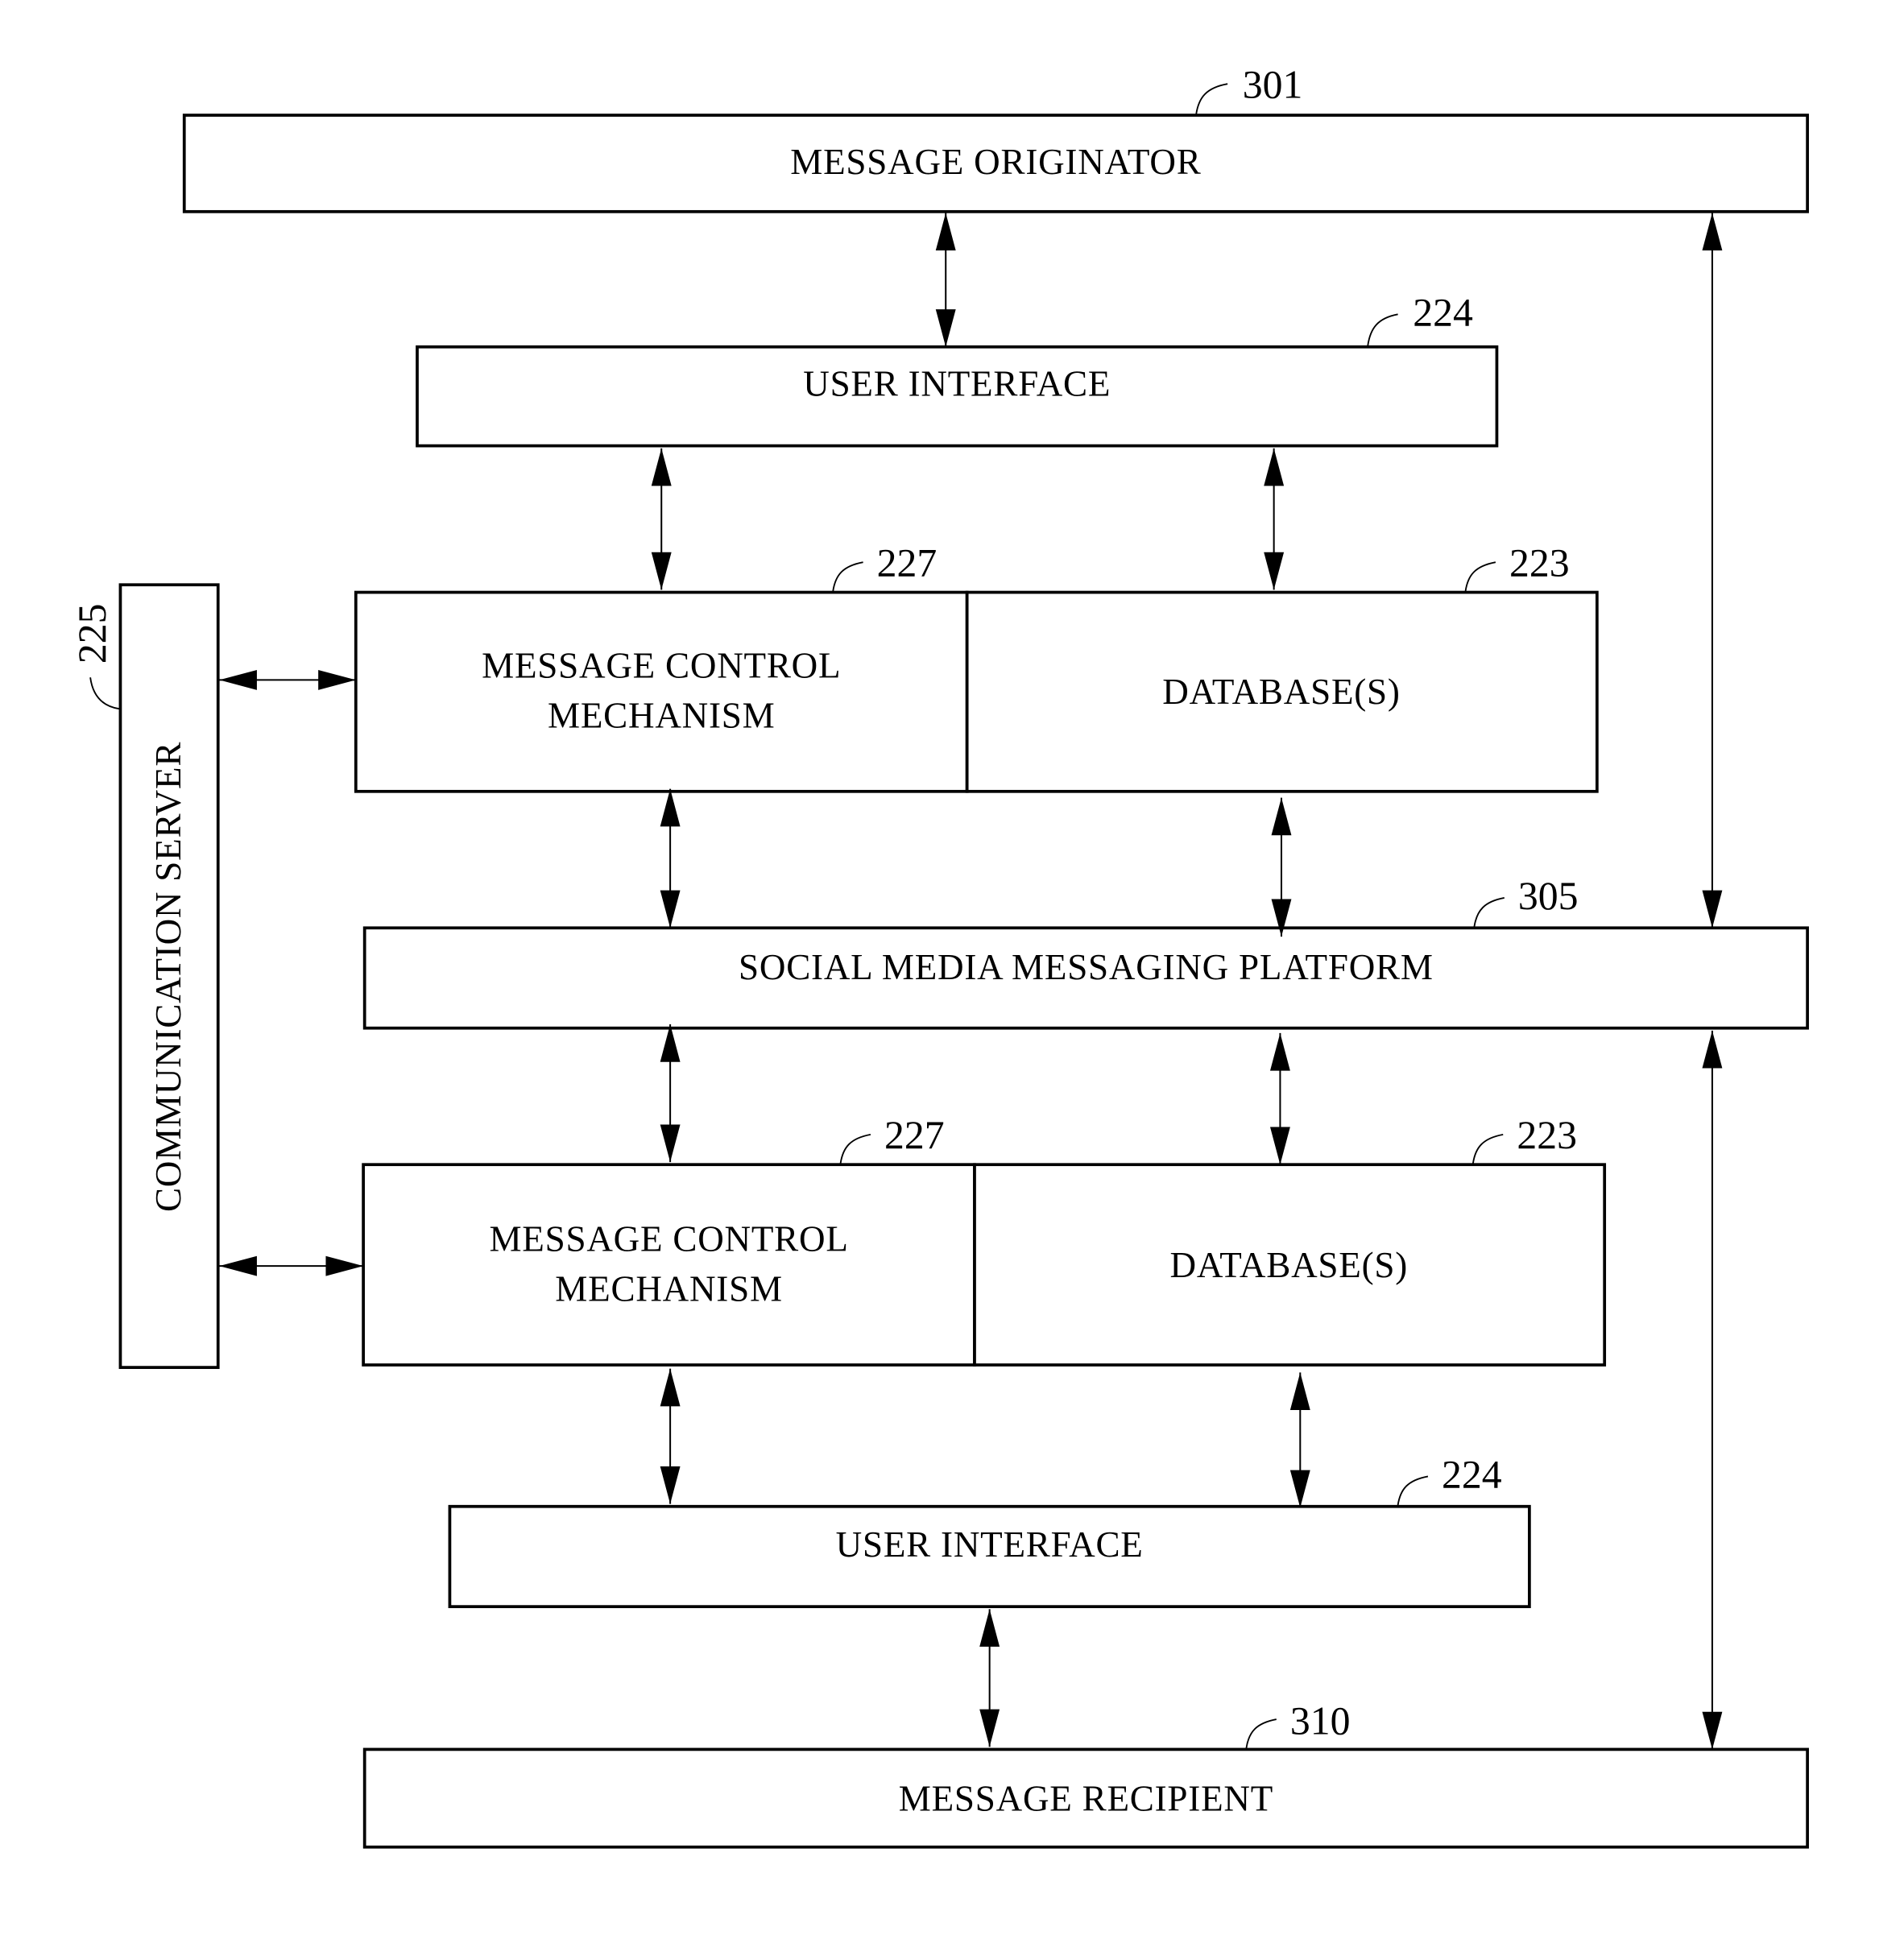 The width and height of the screenshot is (1904, 1956). What do you see at coordinates (945, 280) in the screenshot?
I see `arrow-originator-ui-top` at bounding box center [945, 280].